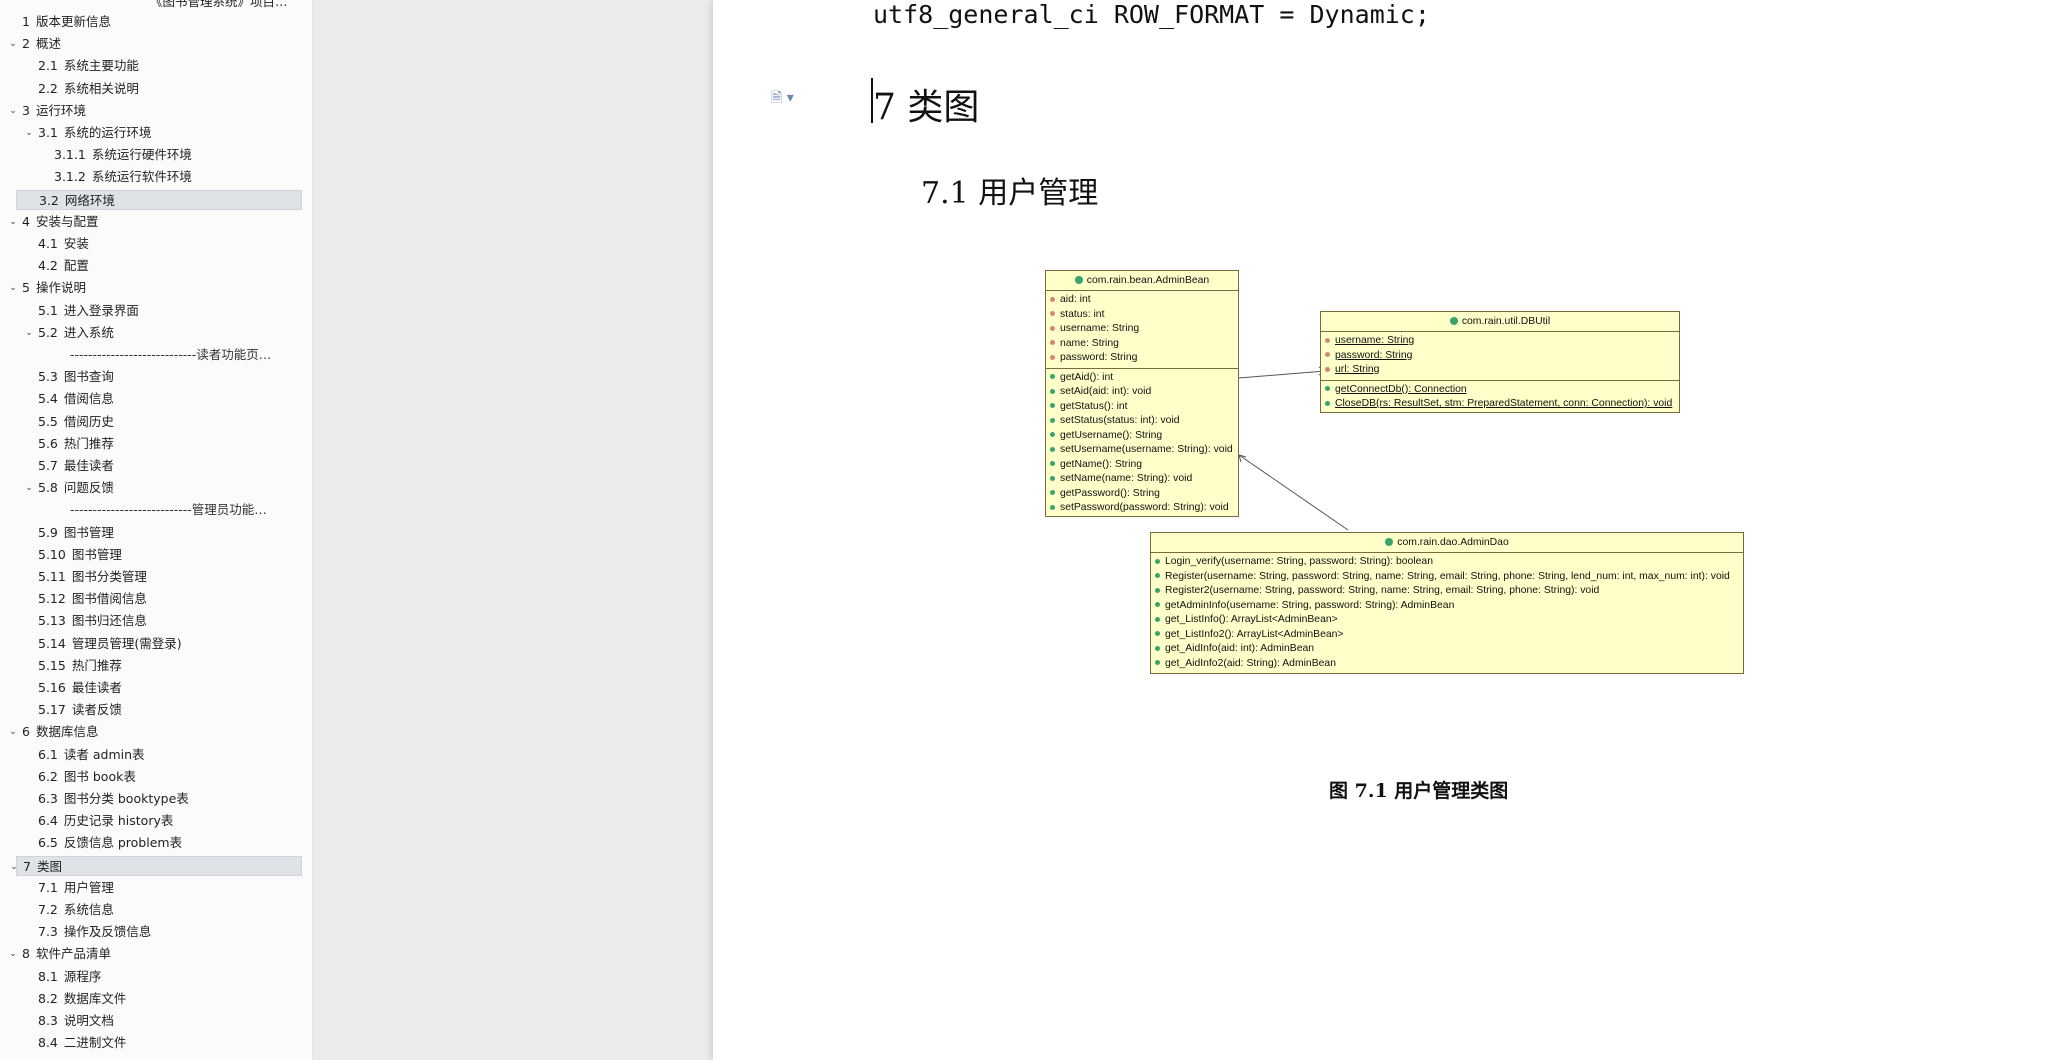 Image resolution: width=2051 pixels, height=1060 pixels. I want to click on nav-item: ⌄ 2 概述, so click(150, 44).